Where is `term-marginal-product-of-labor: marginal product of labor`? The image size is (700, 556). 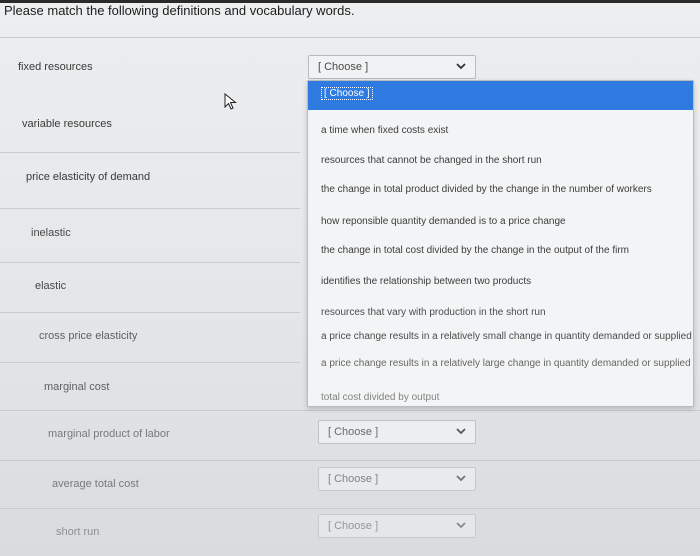
term-marginal-product-of-labor: marginal product of labor is located at coordinates (109, 434).